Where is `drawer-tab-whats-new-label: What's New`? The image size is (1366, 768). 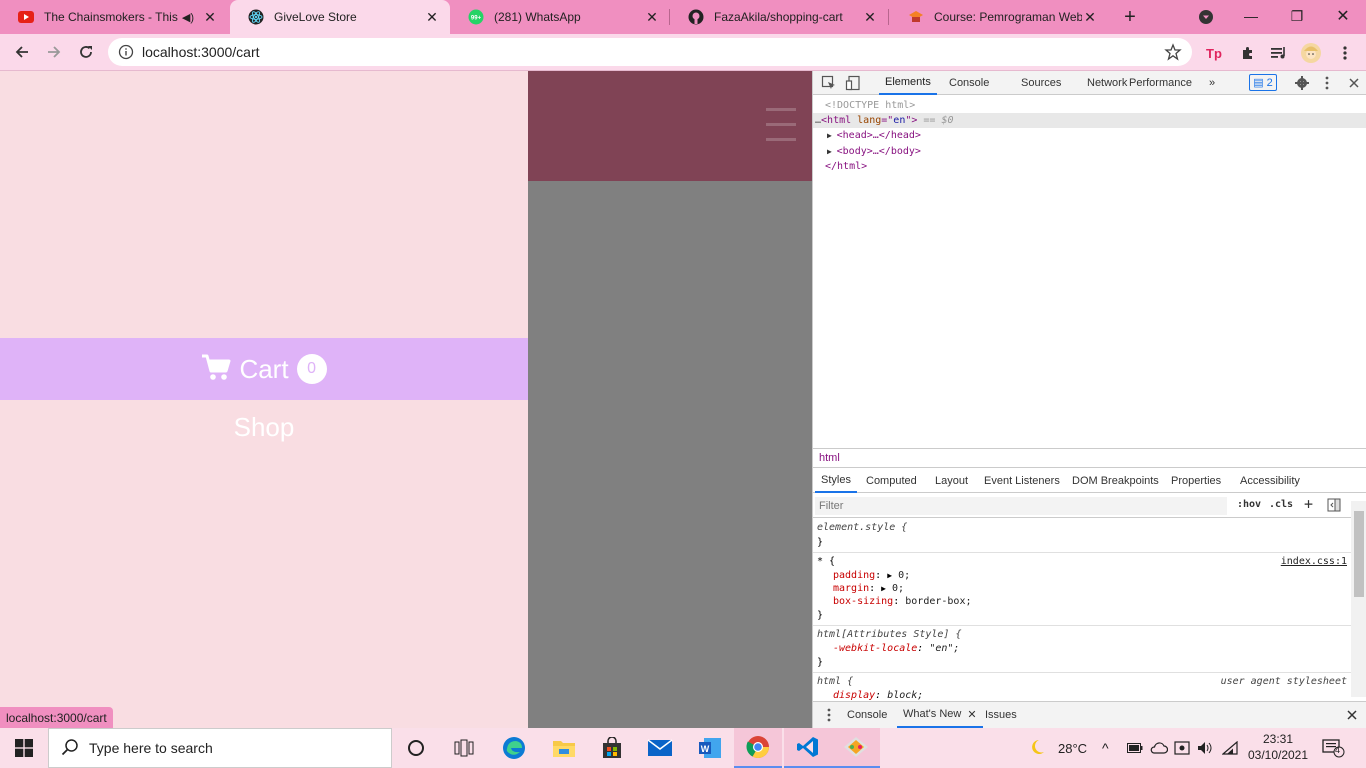 drawer-tab-whats-new-label: What's New is located at coordinates (932, 714).